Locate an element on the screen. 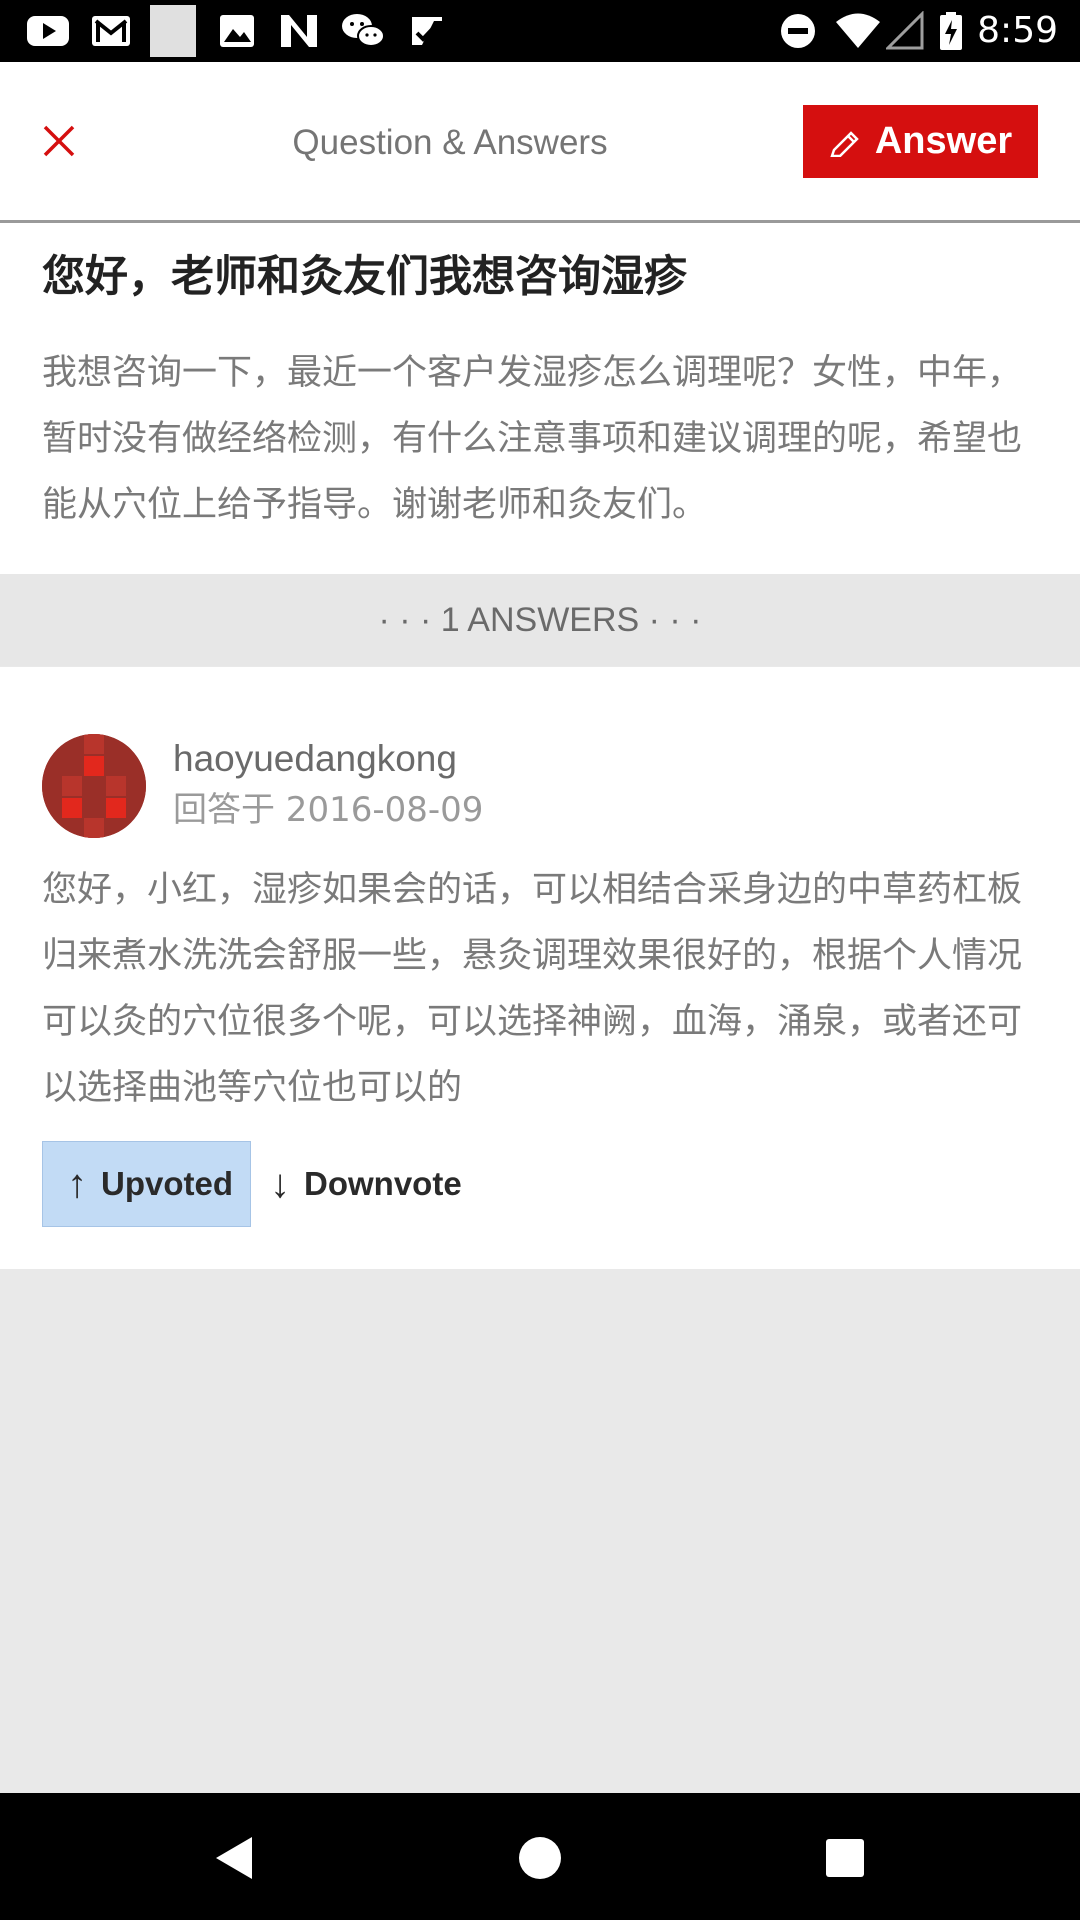 The image size is (1080, 1920). status-bar: 8:59 is located at coordinates (540, 31).